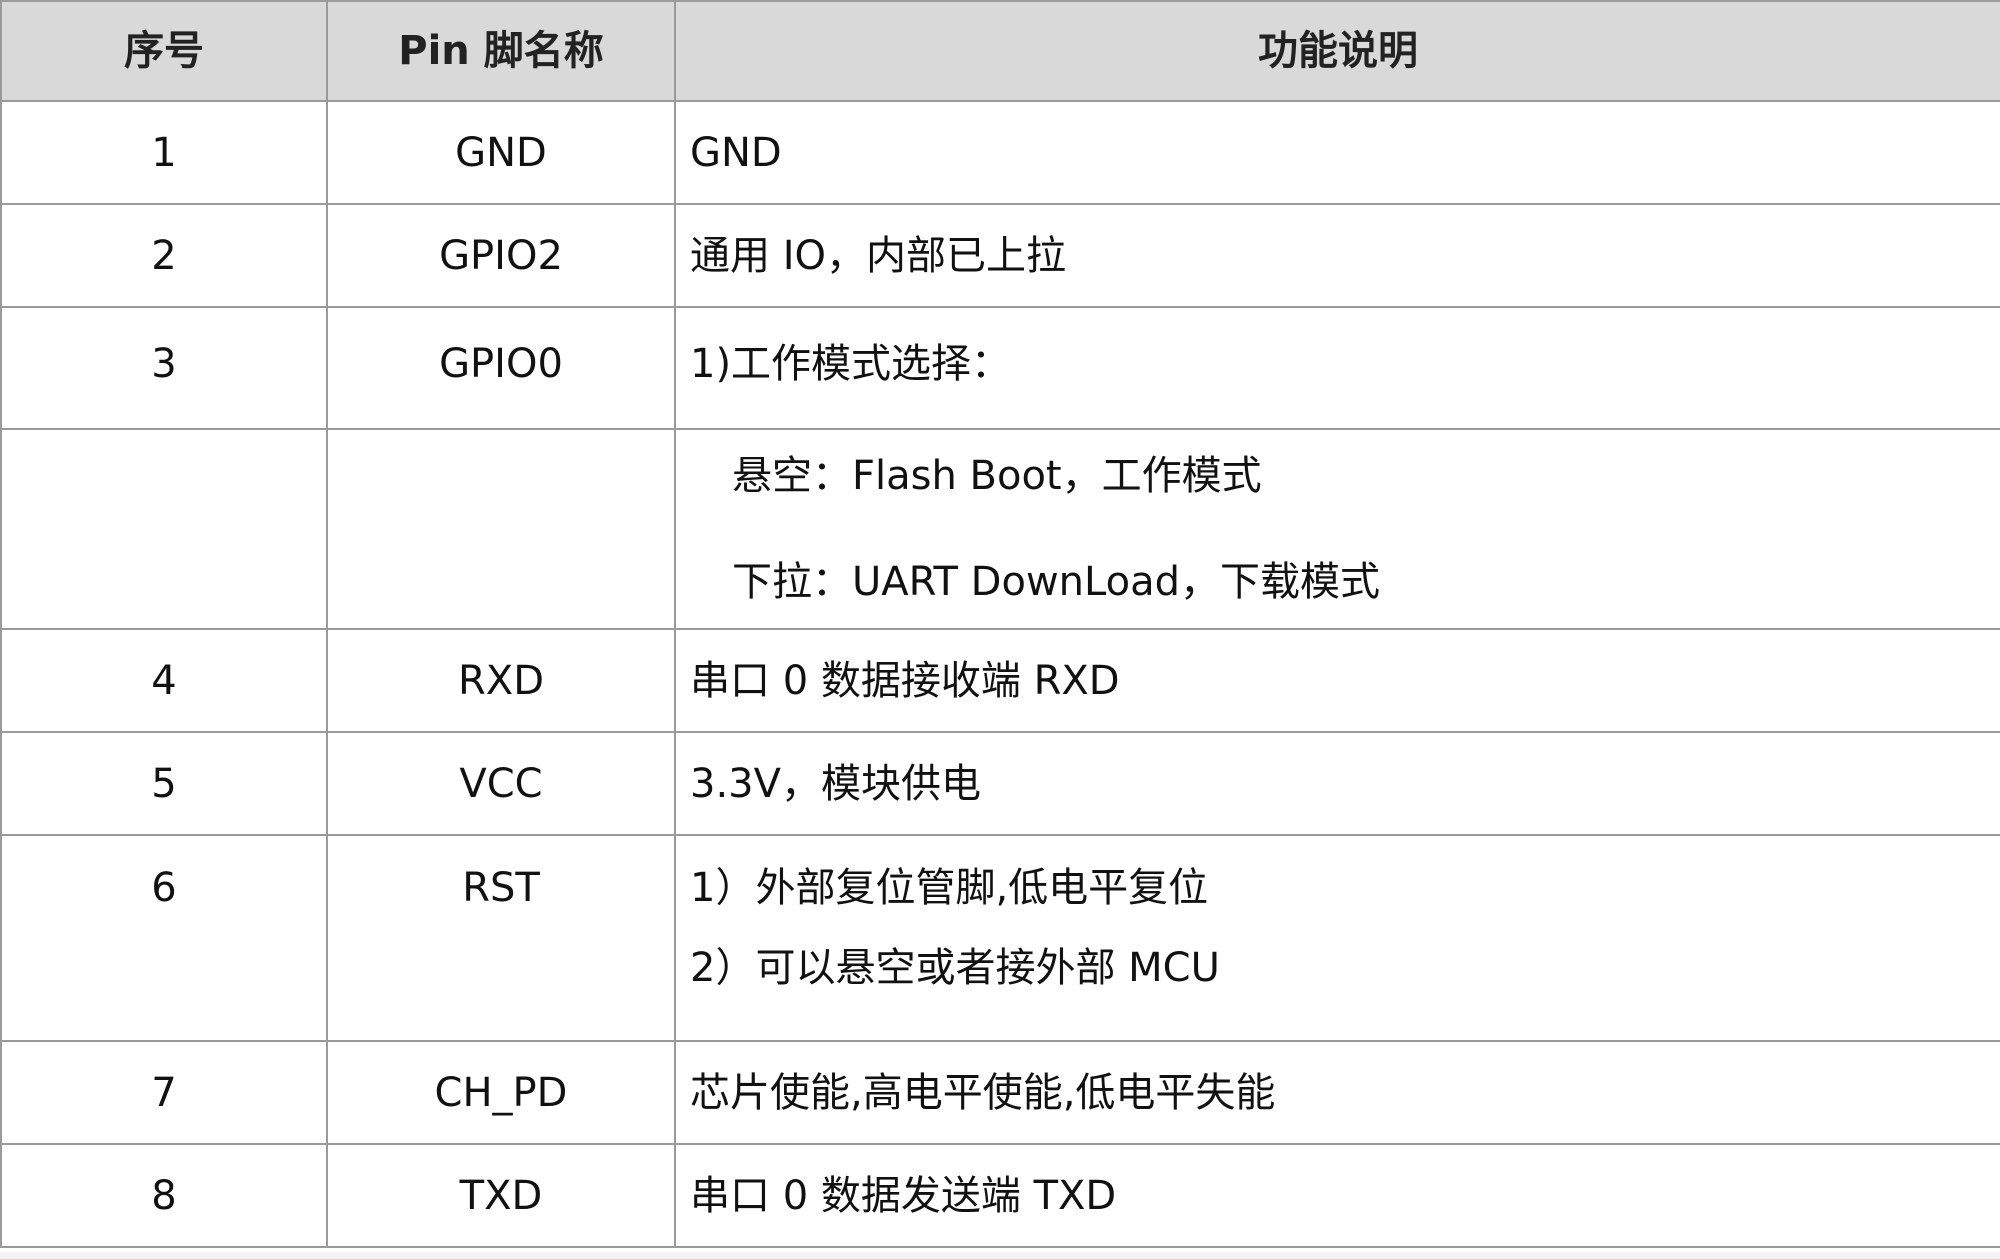  I want to click on row-description: GND, so click(1337, 152).